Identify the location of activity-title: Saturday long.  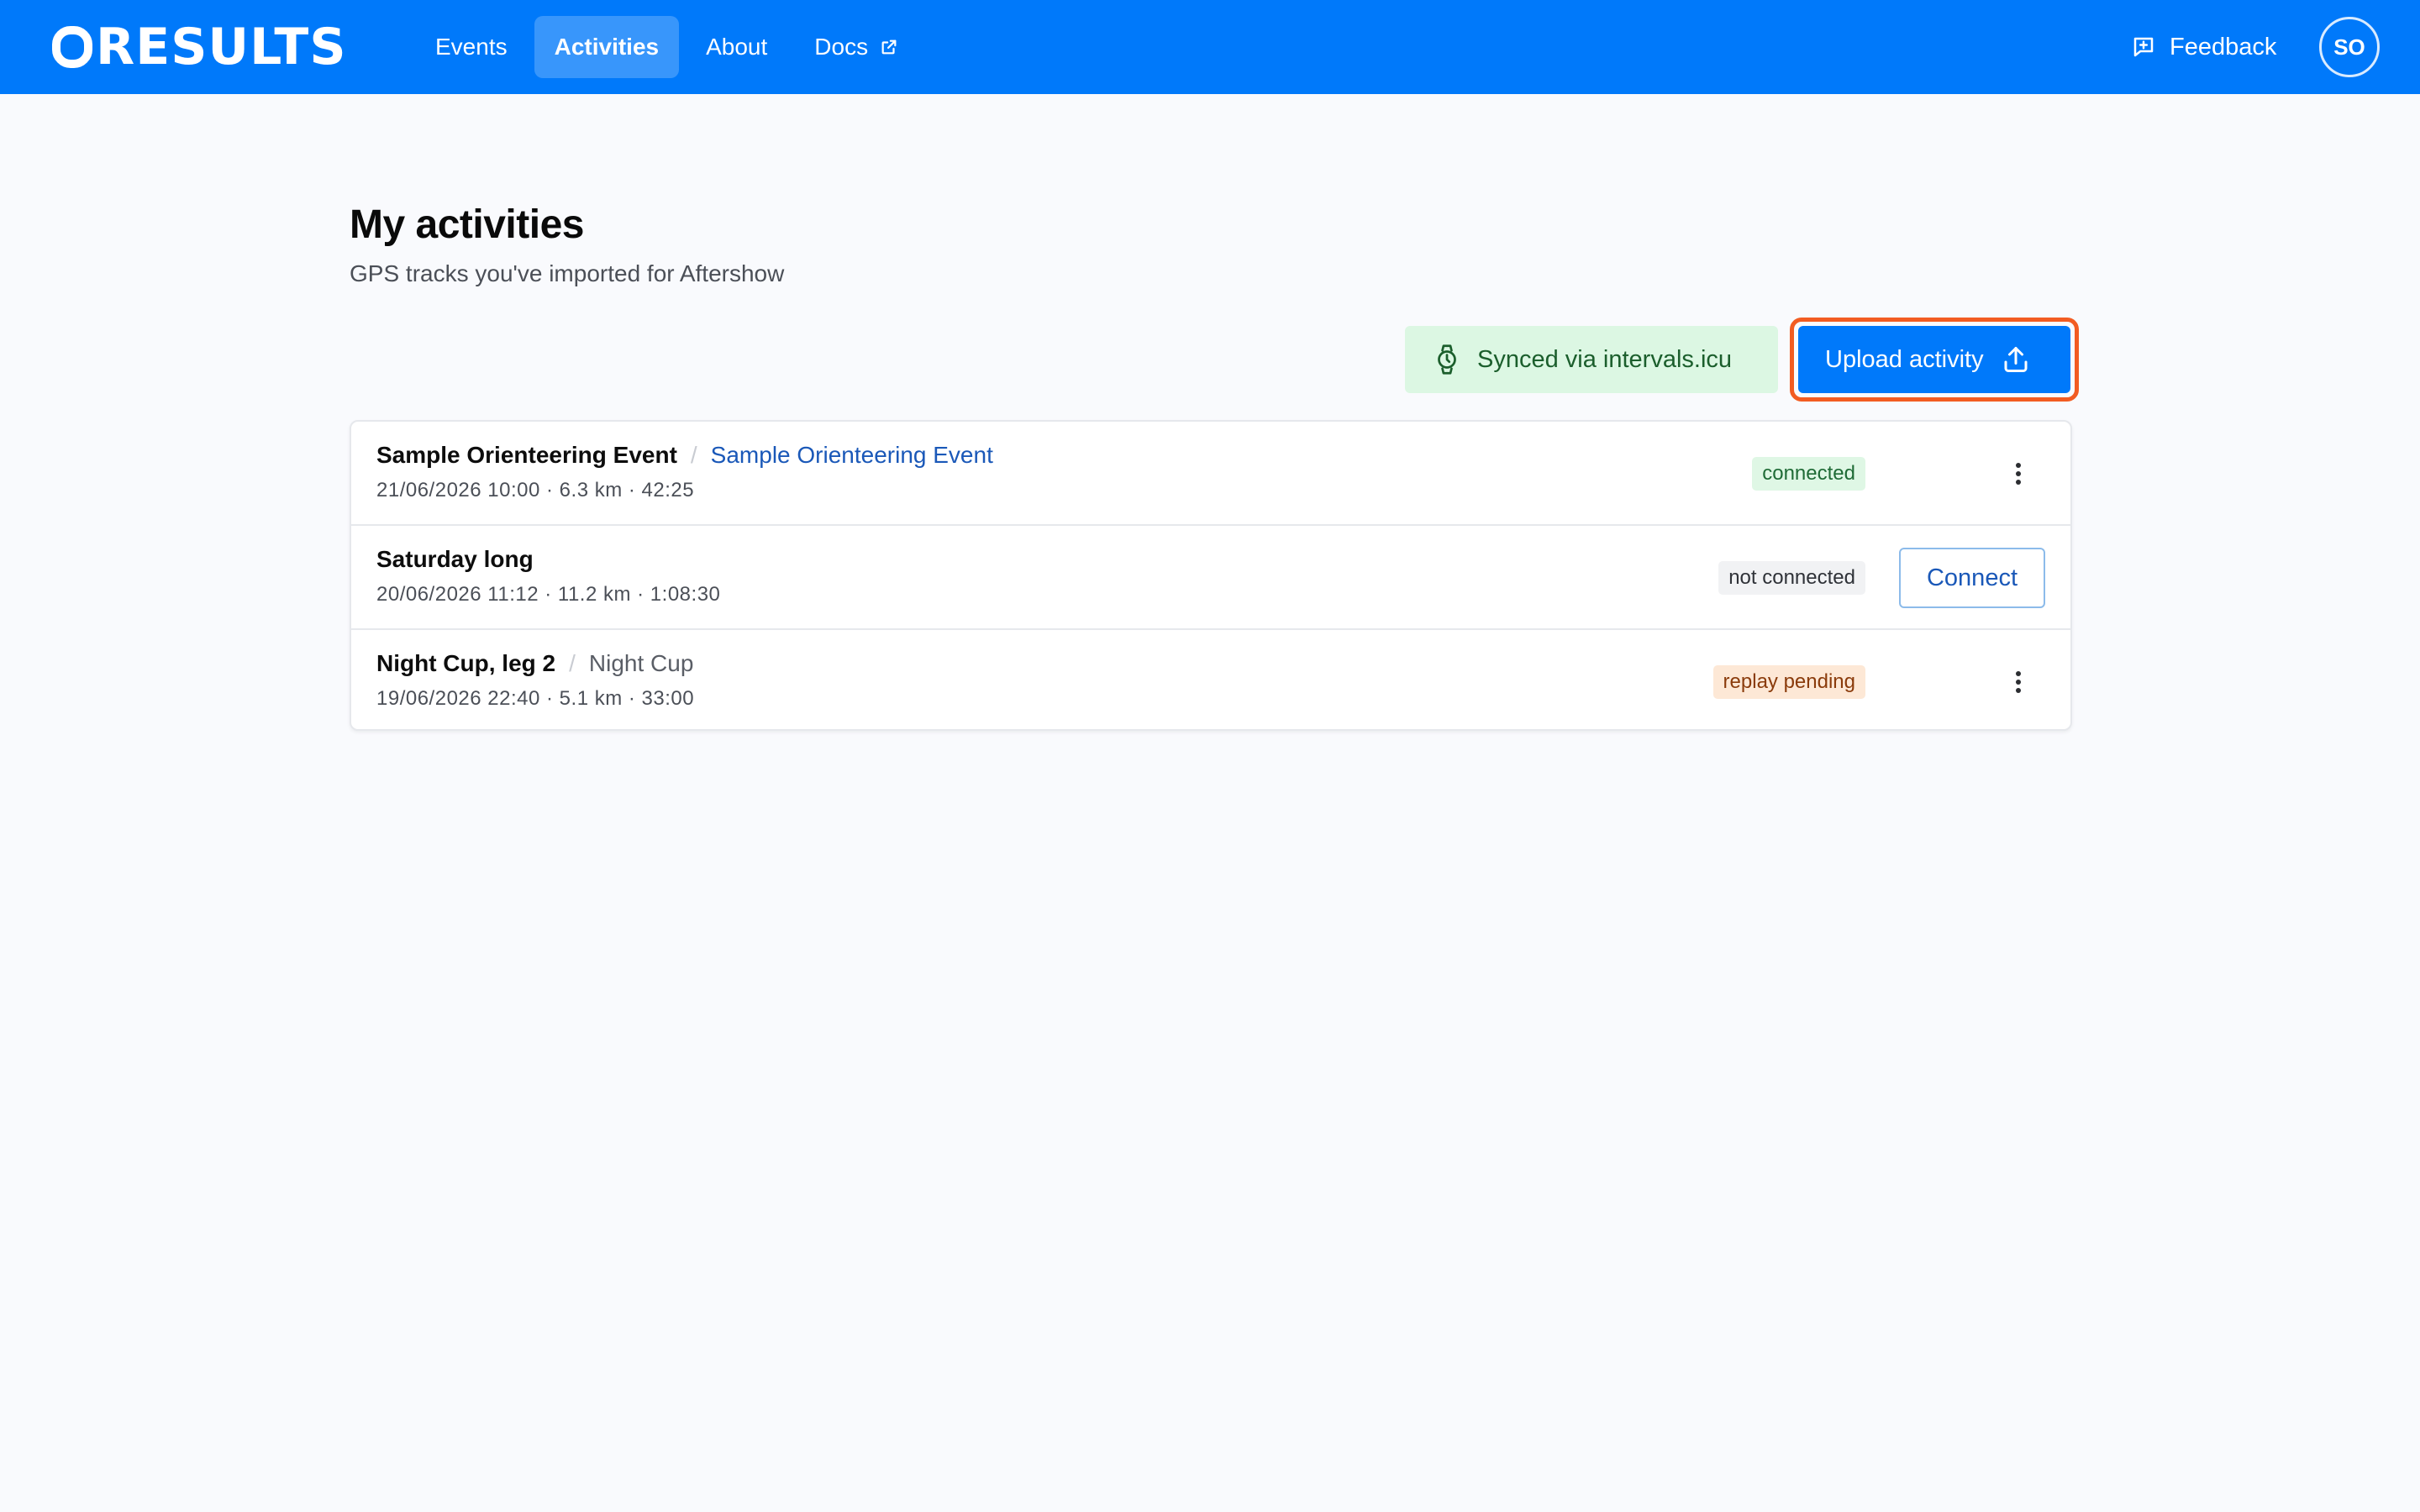
(455, 559).